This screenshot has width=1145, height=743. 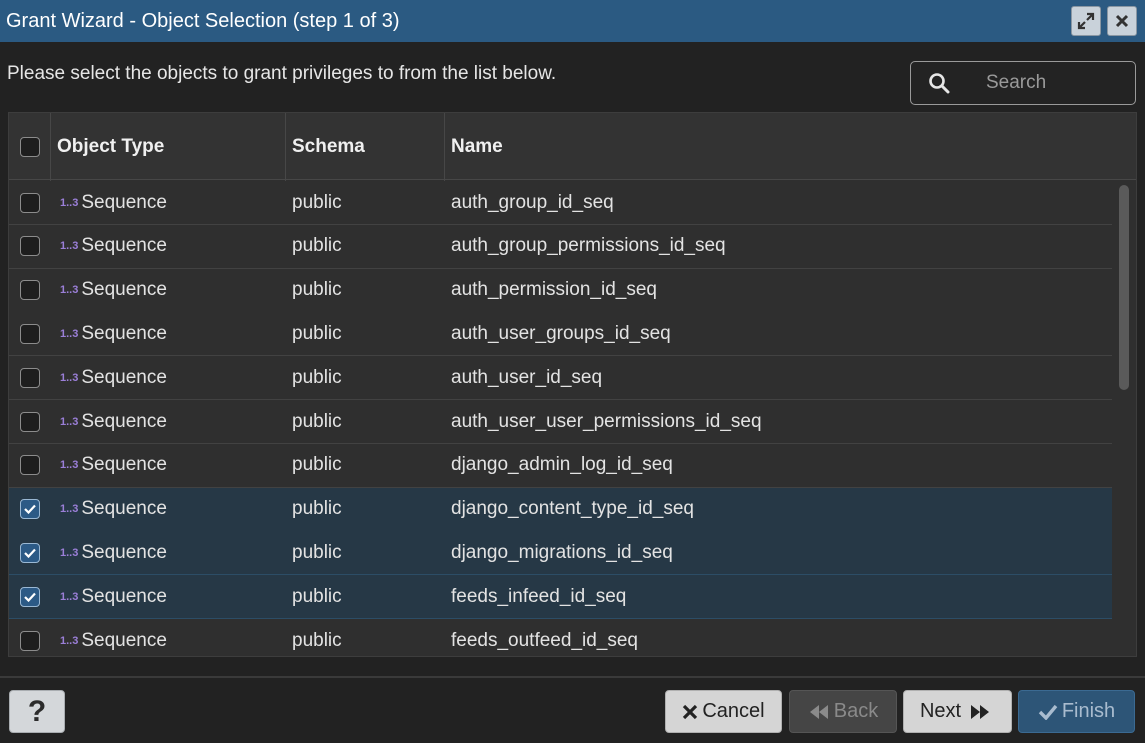 I want to click on select-all-checkbox, so click(x=30, y=146).